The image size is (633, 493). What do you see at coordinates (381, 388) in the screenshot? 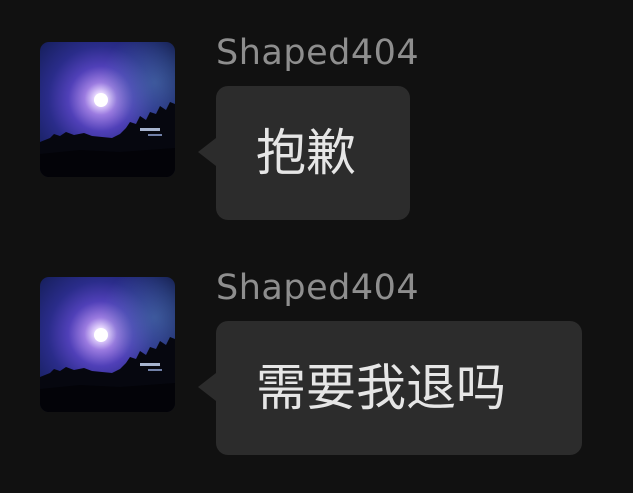
I see `message-text: 需要我退吗` at bounding box center [381, 388].